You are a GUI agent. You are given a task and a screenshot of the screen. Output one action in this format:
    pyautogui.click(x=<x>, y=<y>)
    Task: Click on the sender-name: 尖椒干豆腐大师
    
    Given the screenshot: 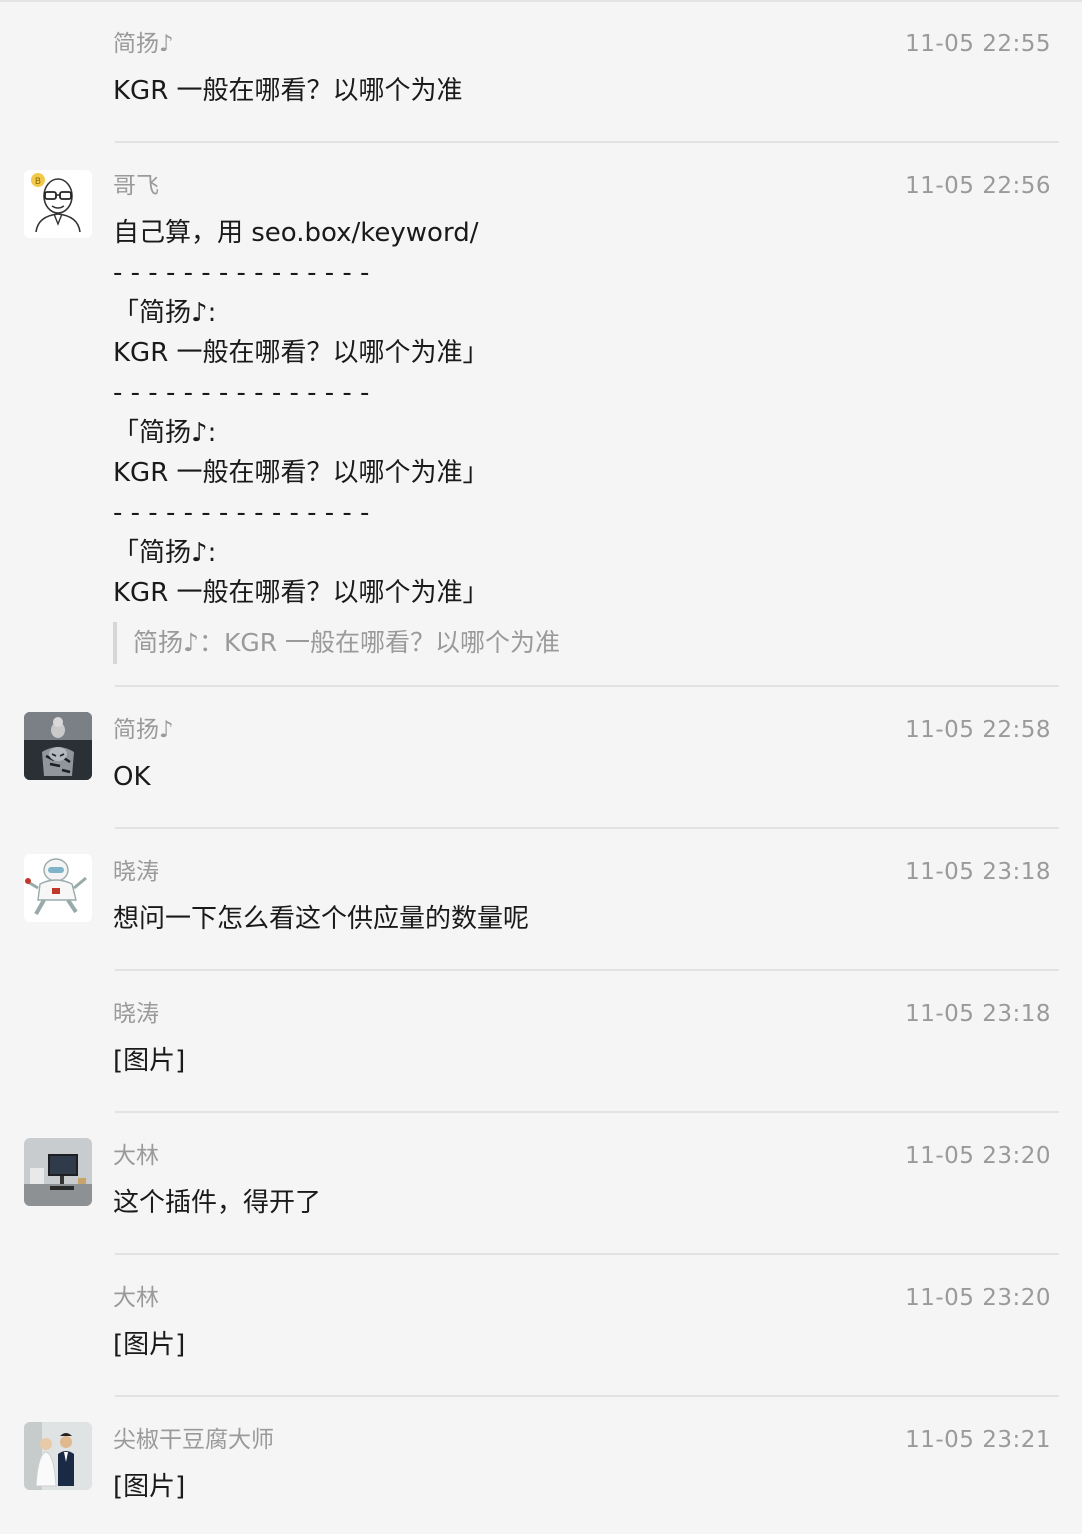 What is the action you would take?
    pyautogui.click(x=193, y=1440)
    